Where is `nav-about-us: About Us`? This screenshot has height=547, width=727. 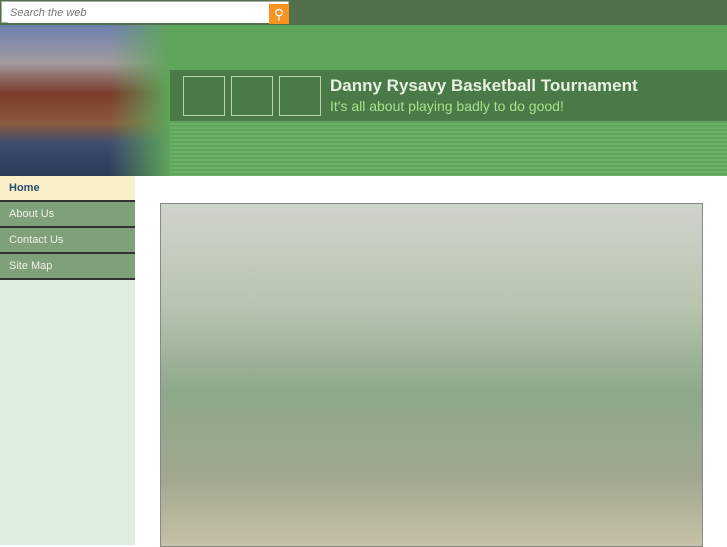 nav-about-us: About Us is located at coordinates (67, 215).